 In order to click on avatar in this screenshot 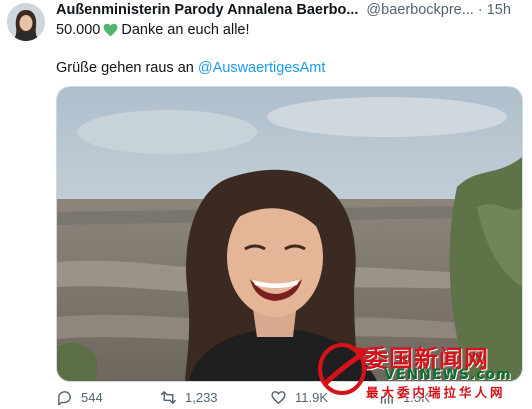, I will do `click(26, 22)`.